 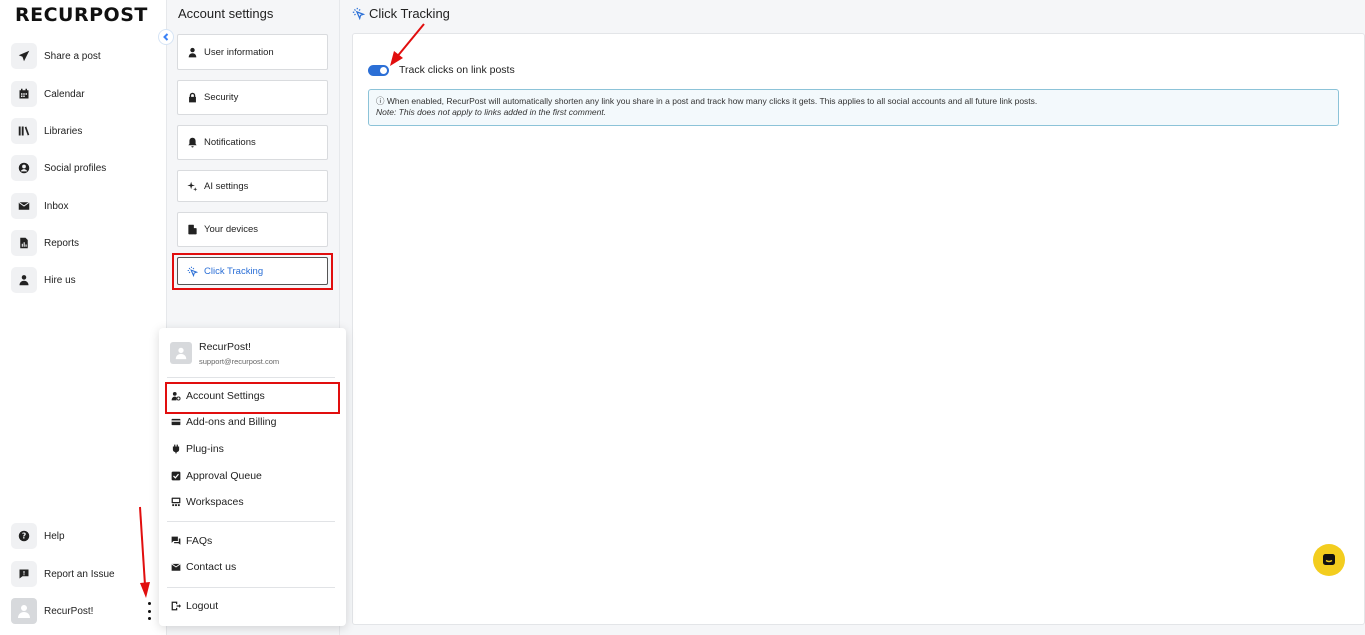 I want to click on settings-item-security: Security, so click(x=252, y=97).